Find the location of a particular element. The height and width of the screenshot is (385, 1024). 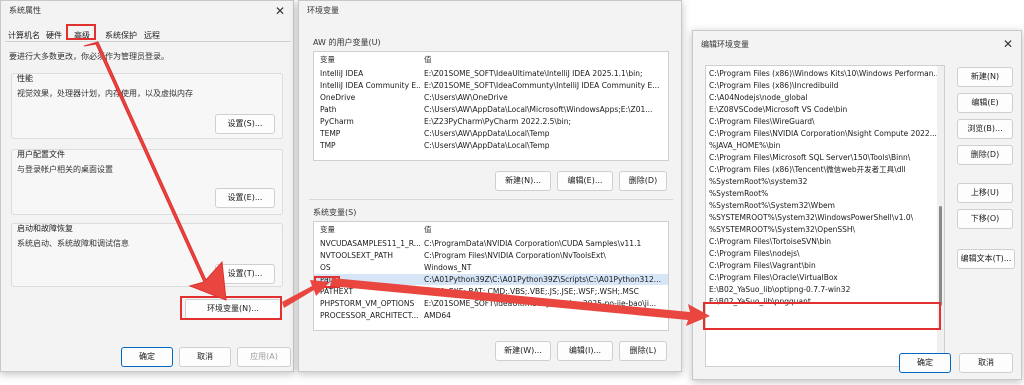

performance-desc: 视觉效果，处理器计划，内存使用，以及虚拟内存 is located at coordinates (105, 93).